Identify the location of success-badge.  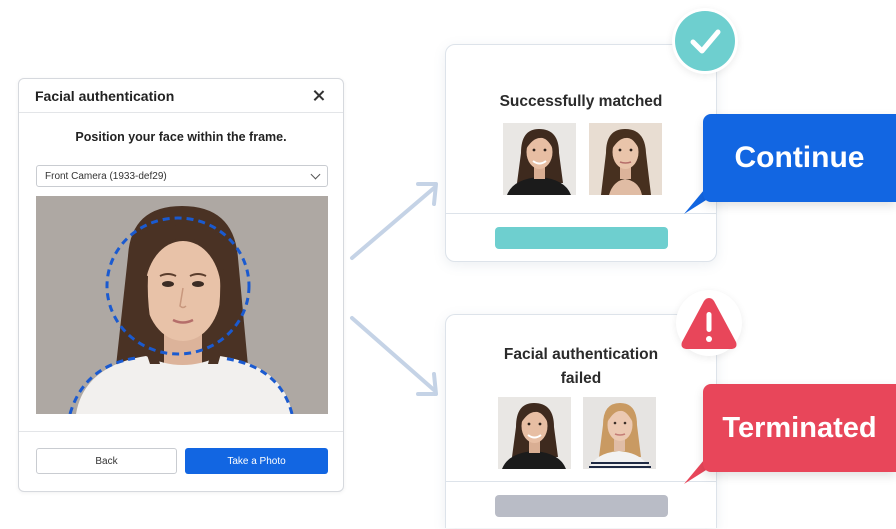
(705, 41).